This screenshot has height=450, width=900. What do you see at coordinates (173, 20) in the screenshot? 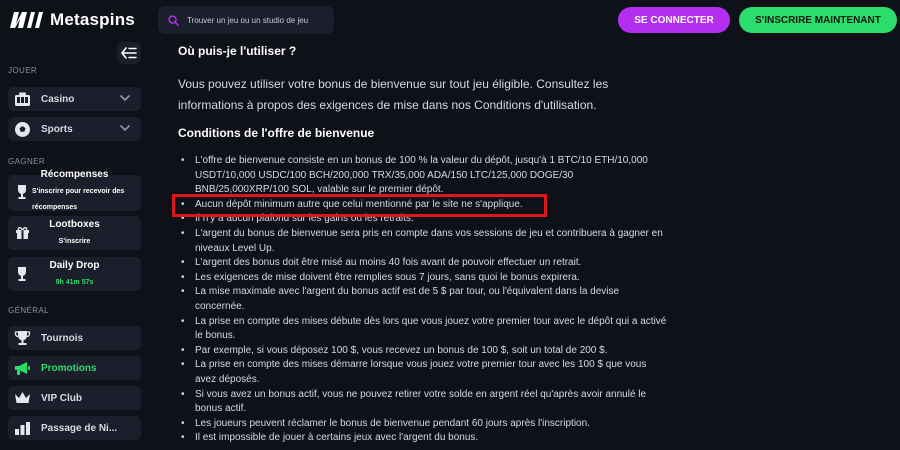
I see `search-icon` at bounding box center [173, 20].